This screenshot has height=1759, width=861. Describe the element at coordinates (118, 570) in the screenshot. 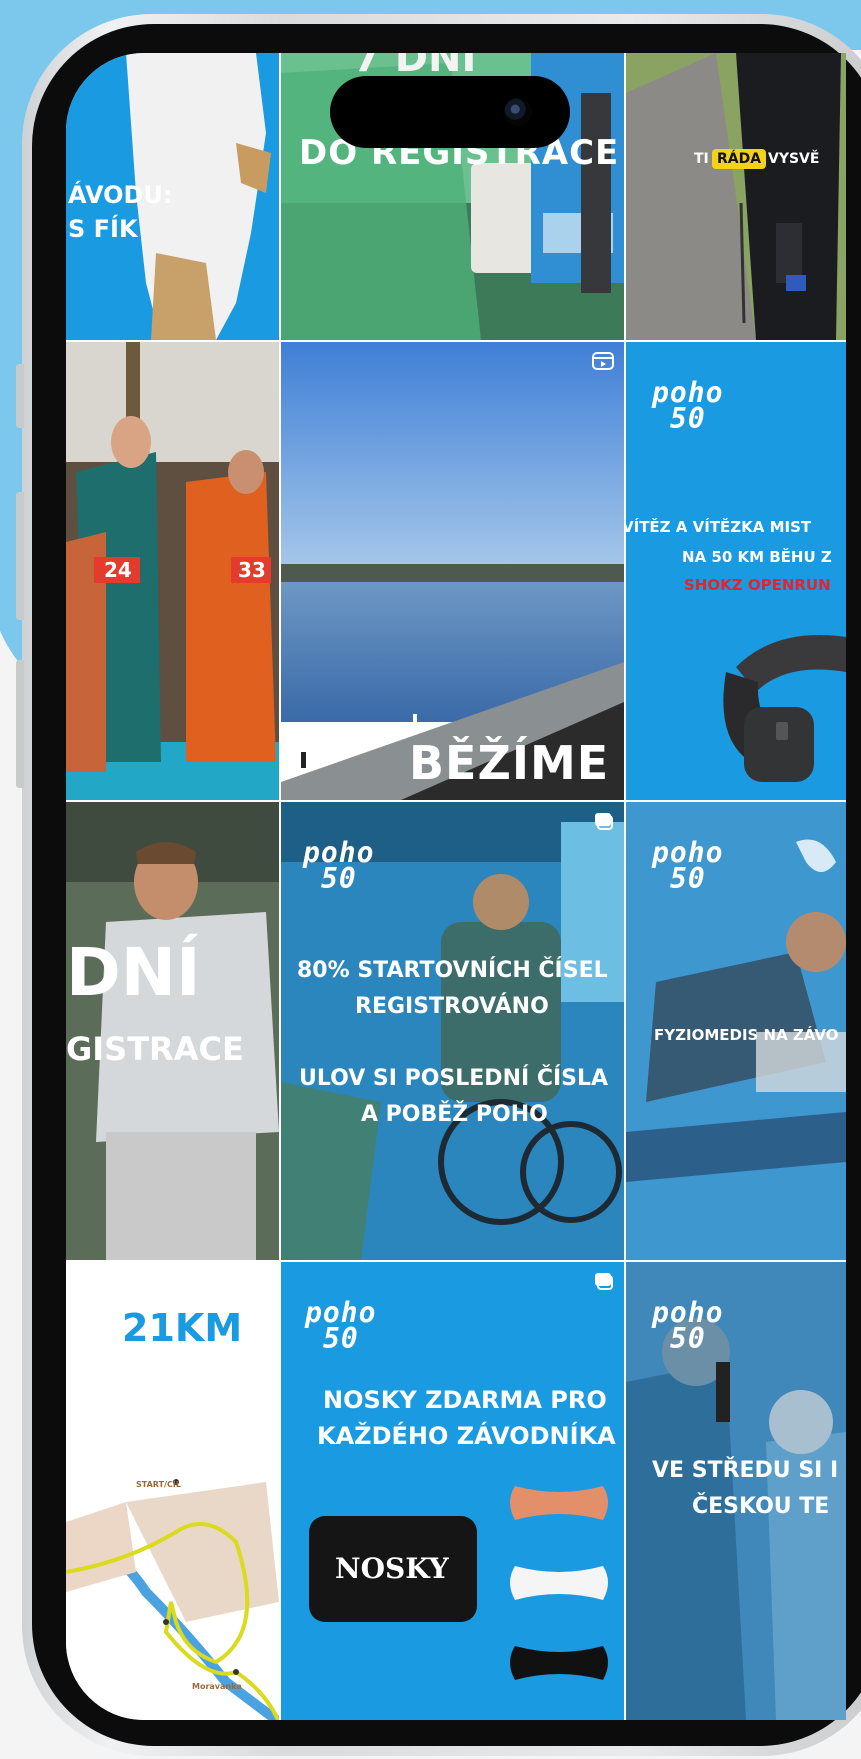

I see `post-4-bib-1: 24` at that location.